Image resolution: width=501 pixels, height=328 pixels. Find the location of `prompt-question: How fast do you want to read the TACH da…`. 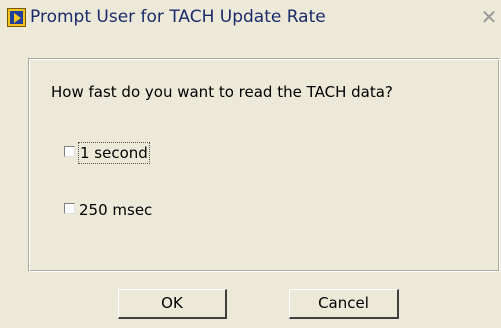

prompt-question: How fast do you want to read the TACH da… is located at coordinates (222, 92).